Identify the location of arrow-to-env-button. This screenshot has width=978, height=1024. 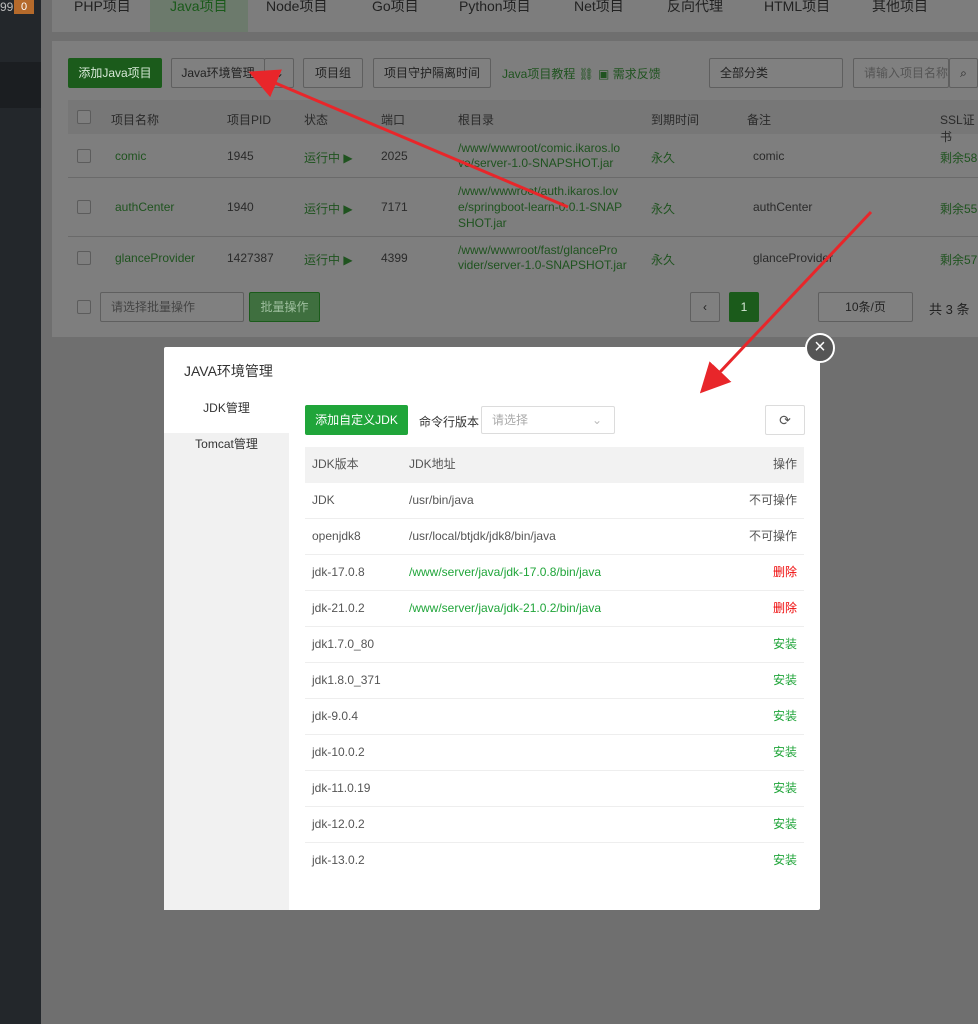
(408, 139).